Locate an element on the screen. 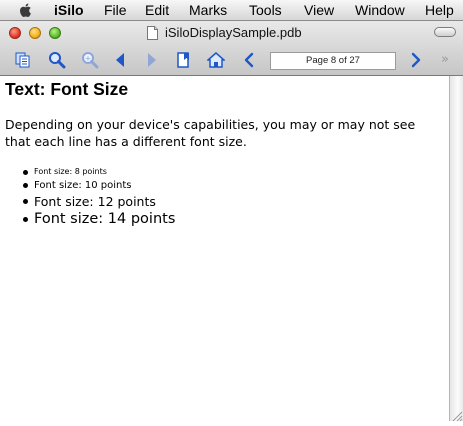 Image resolution: width=463 pixels, height=426 pixels. page-indicator: Page 8 of 27 is located at coordinates (333, 61).